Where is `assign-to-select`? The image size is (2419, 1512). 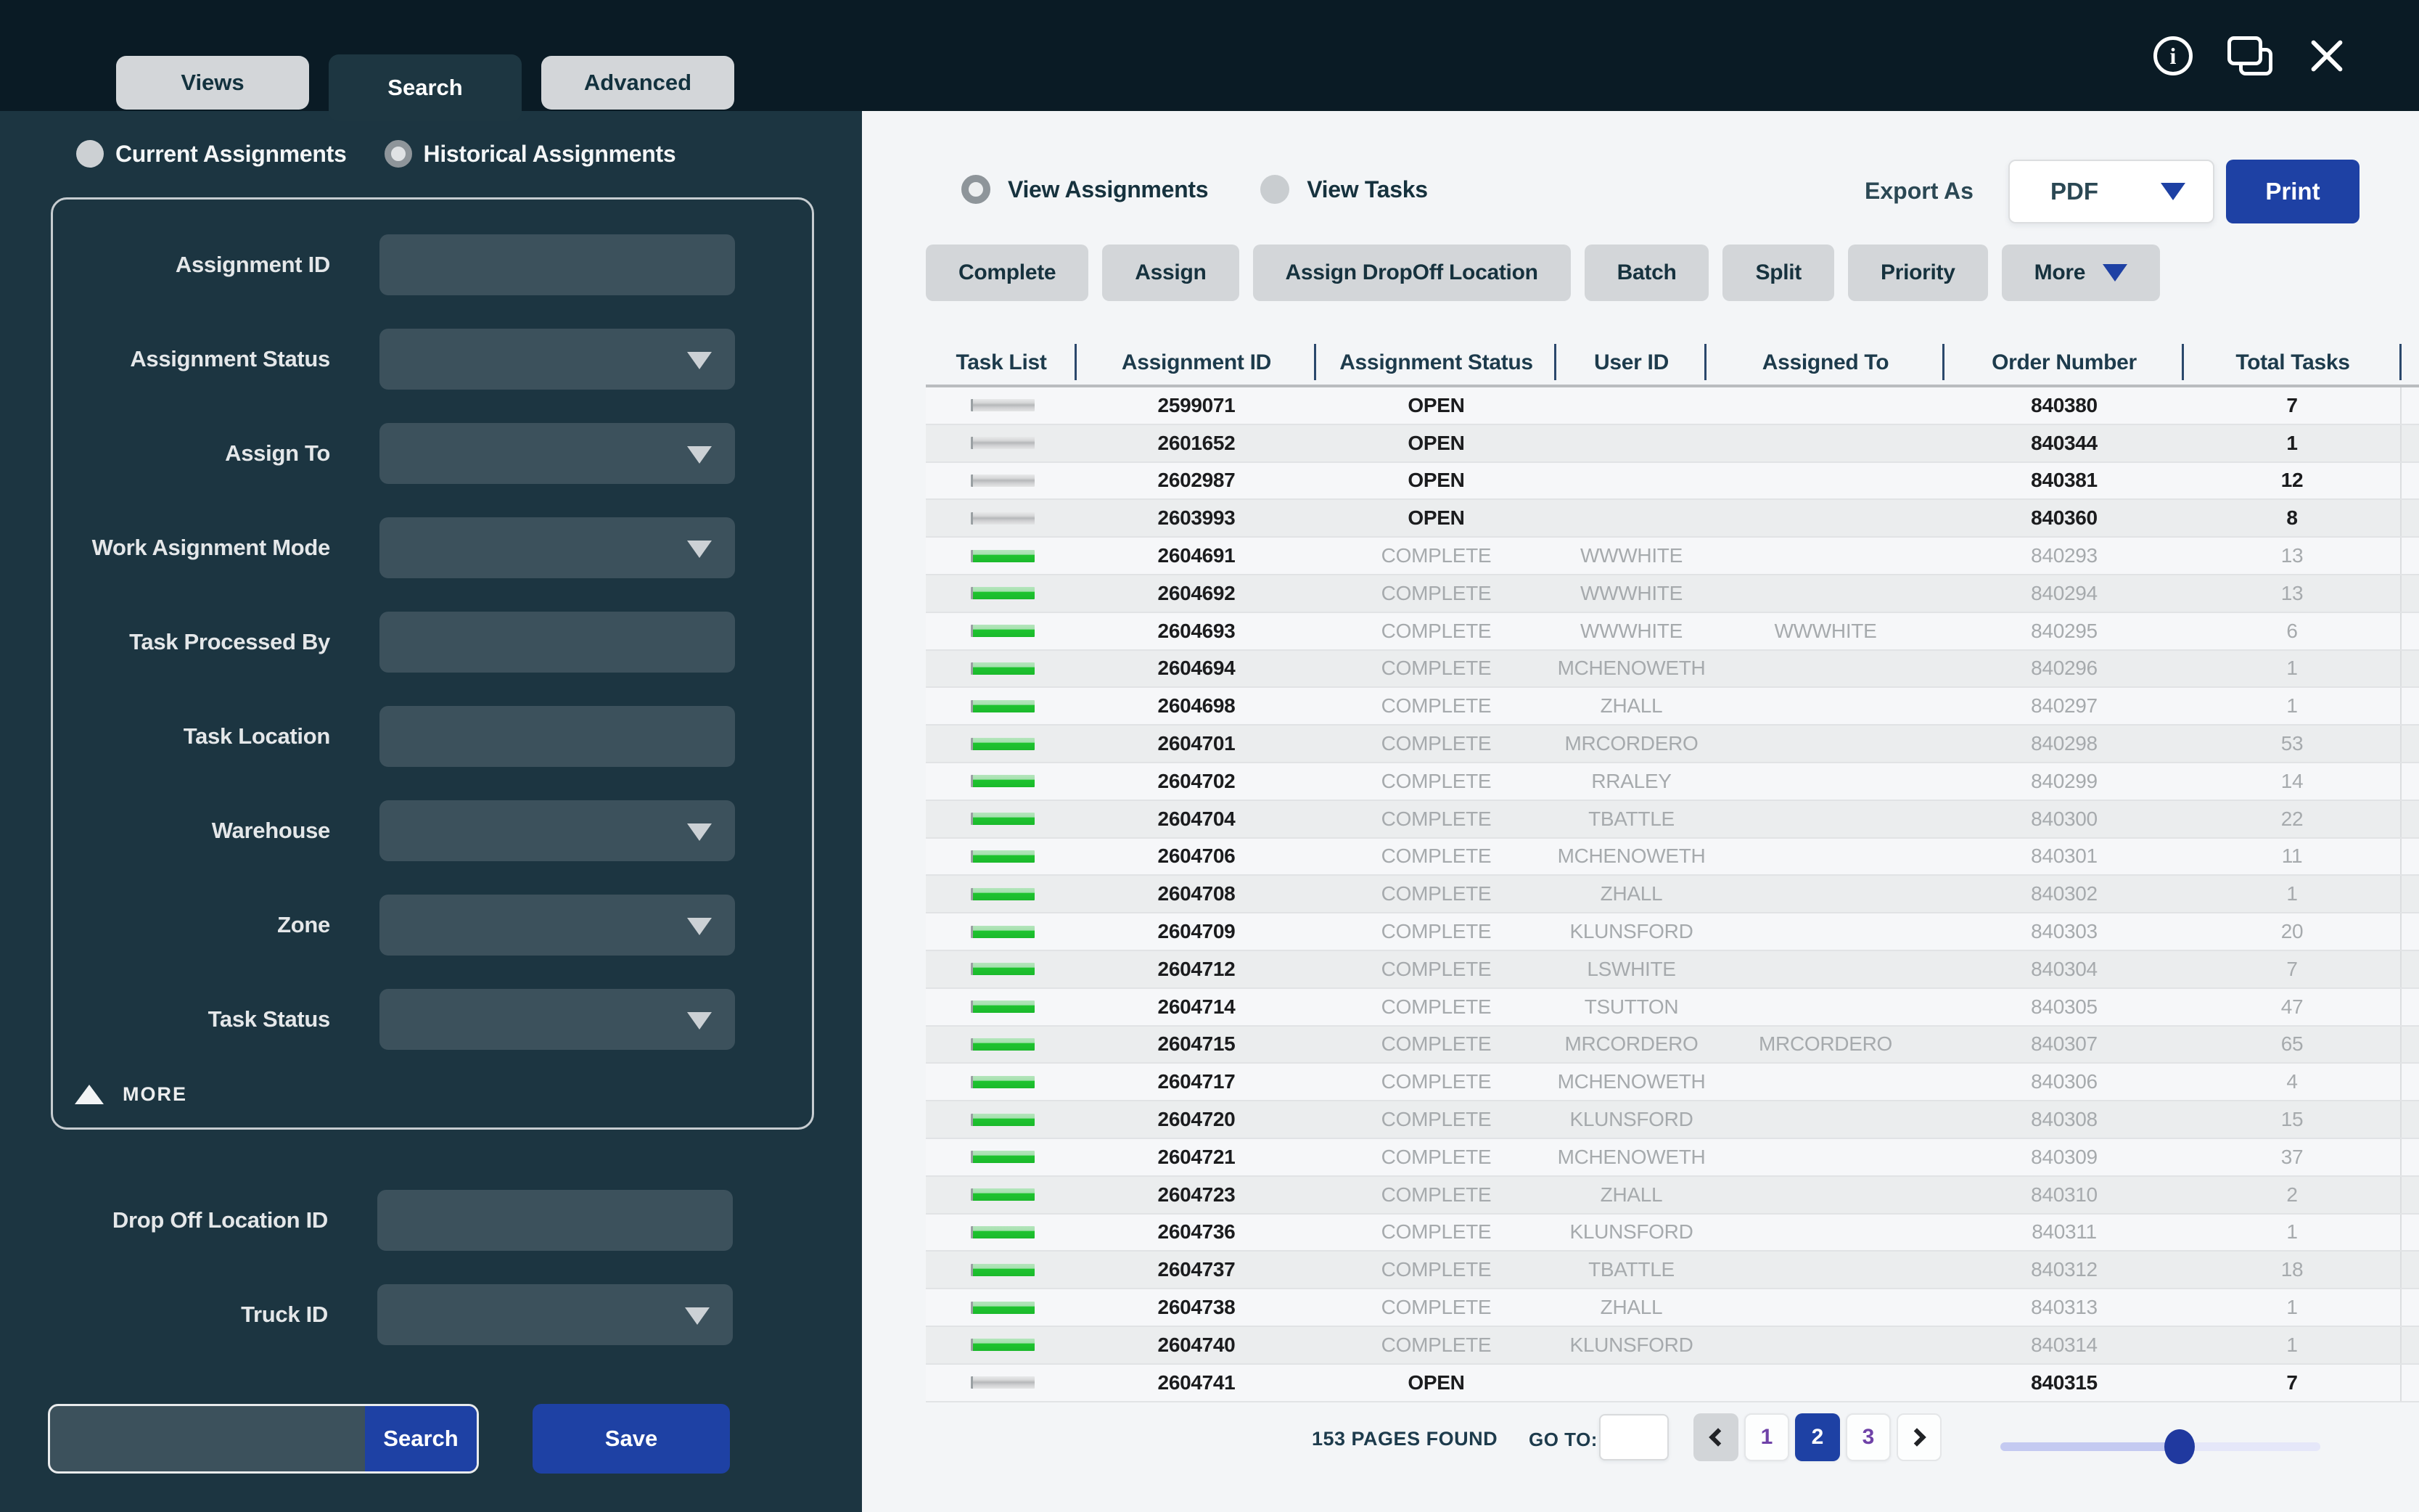 assign-to-select is located at coordinates (557, 454).